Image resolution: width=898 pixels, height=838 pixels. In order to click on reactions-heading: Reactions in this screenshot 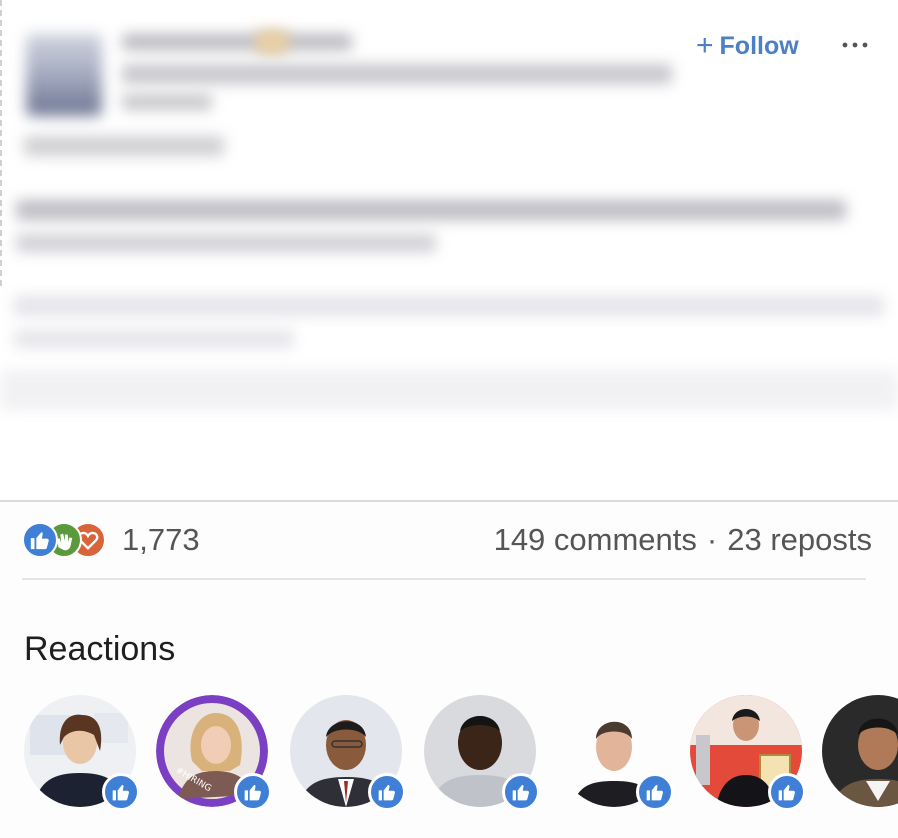, I will do `click(100, 649)`.